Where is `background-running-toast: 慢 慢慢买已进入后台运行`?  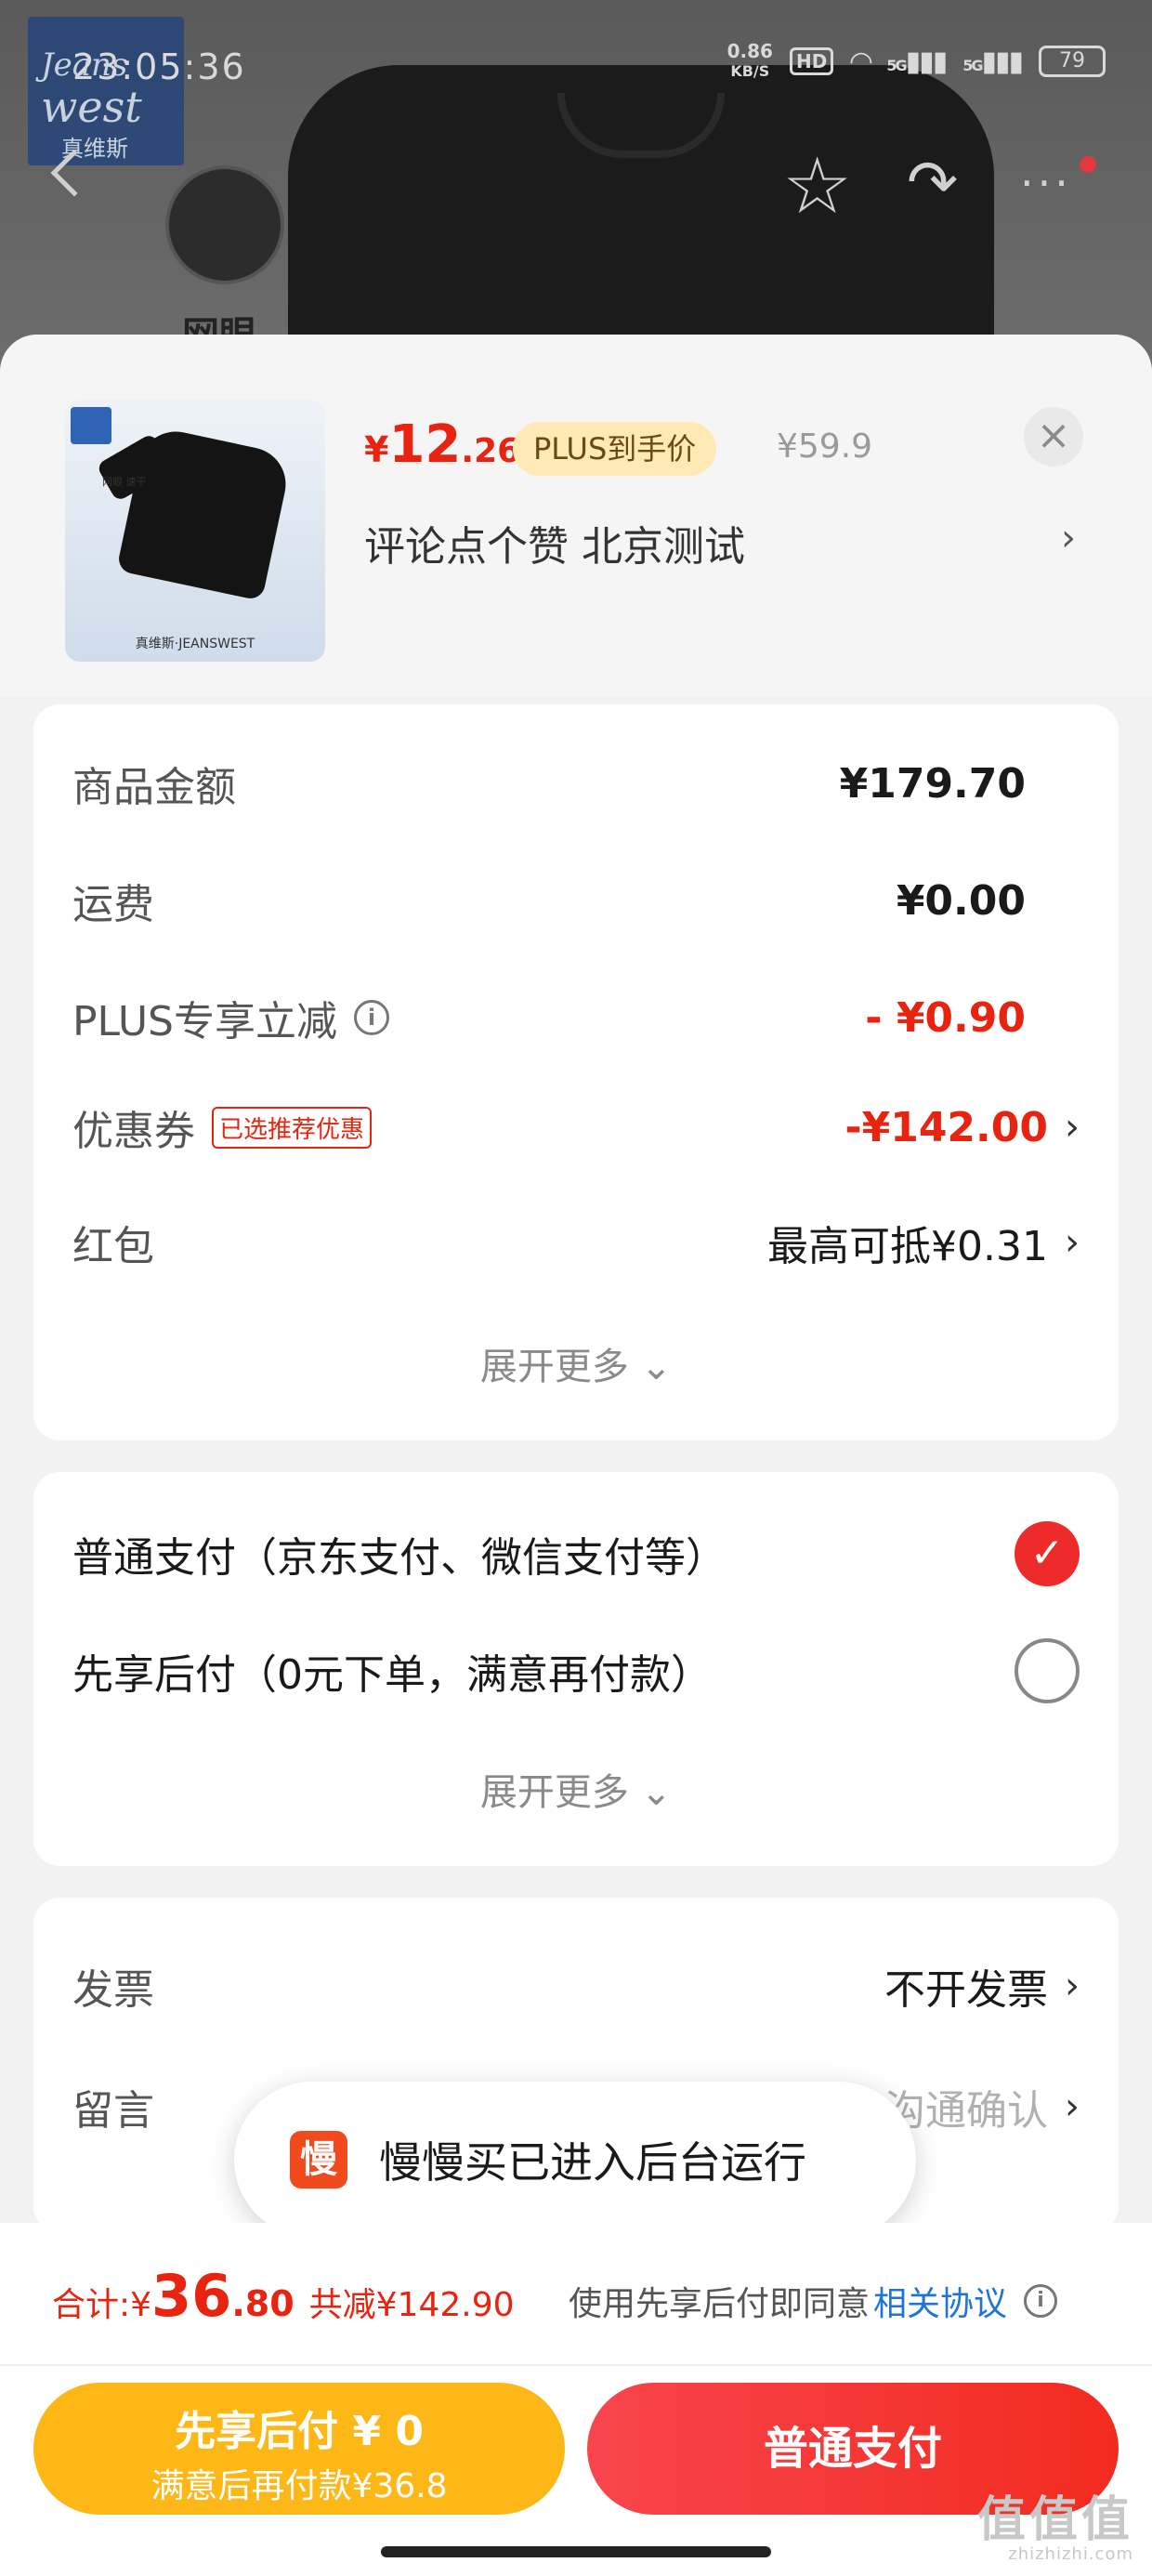 background-running-toast: 慢 慢慢买已进入后台运行 is located at coordinates (575, 2160).